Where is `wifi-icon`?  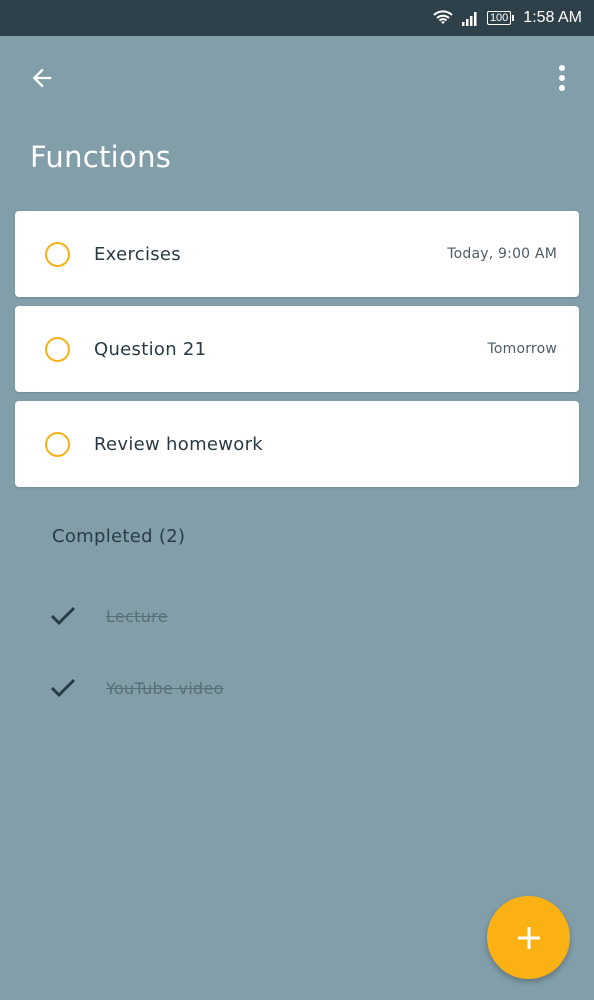
wifi-icon is located at coordinates (443, 18).